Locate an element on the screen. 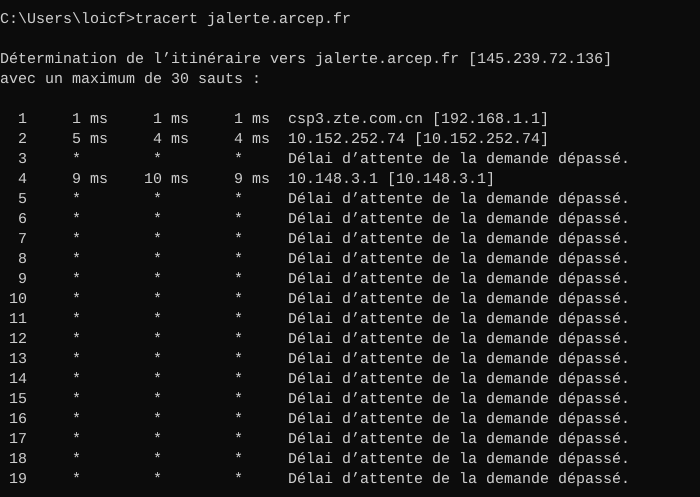 The image size is (700, 497). hop-number: 14 is located at coordinates (17, 380).